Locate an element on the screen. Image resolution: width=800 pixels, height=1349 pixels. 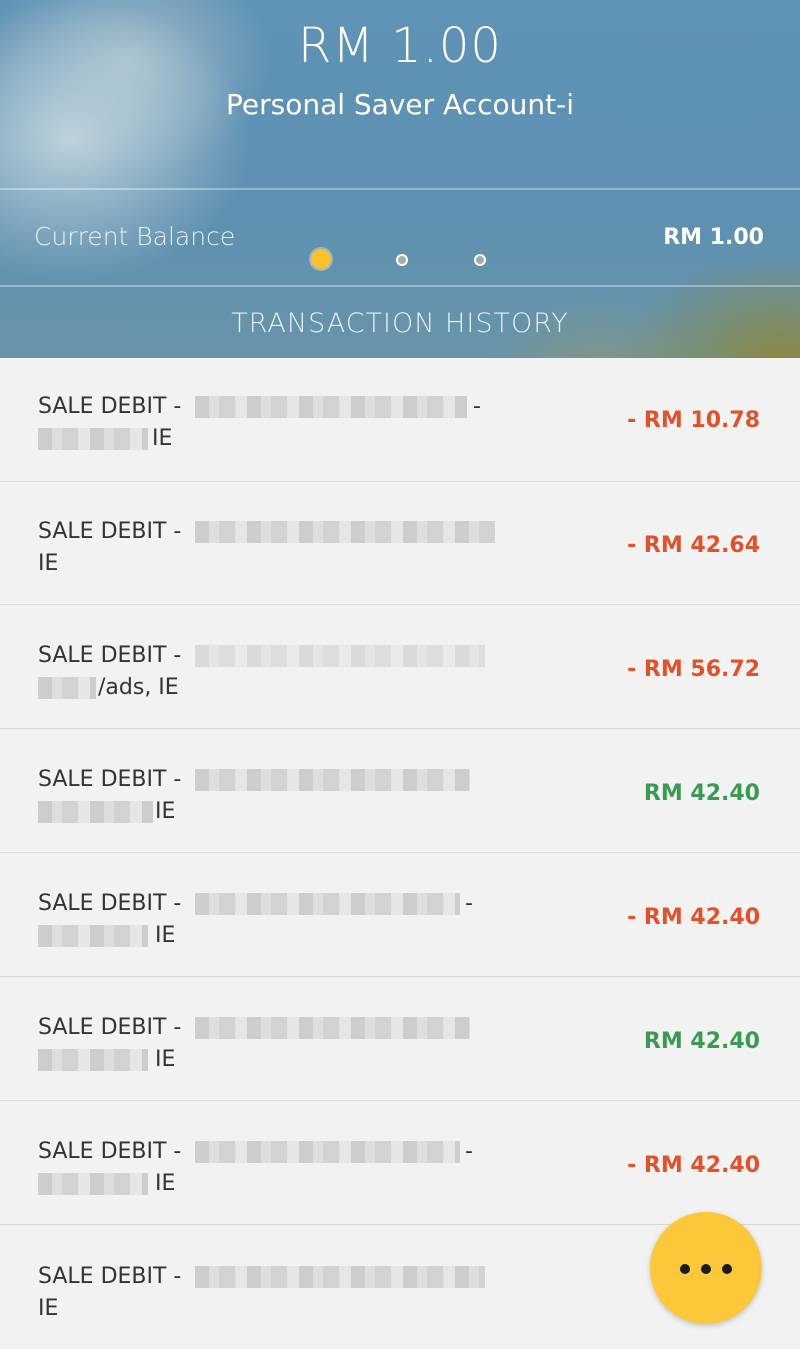
transaction-row: SALE DEBIT - IE - RM 42.64 is located at coordinates (400, 543).